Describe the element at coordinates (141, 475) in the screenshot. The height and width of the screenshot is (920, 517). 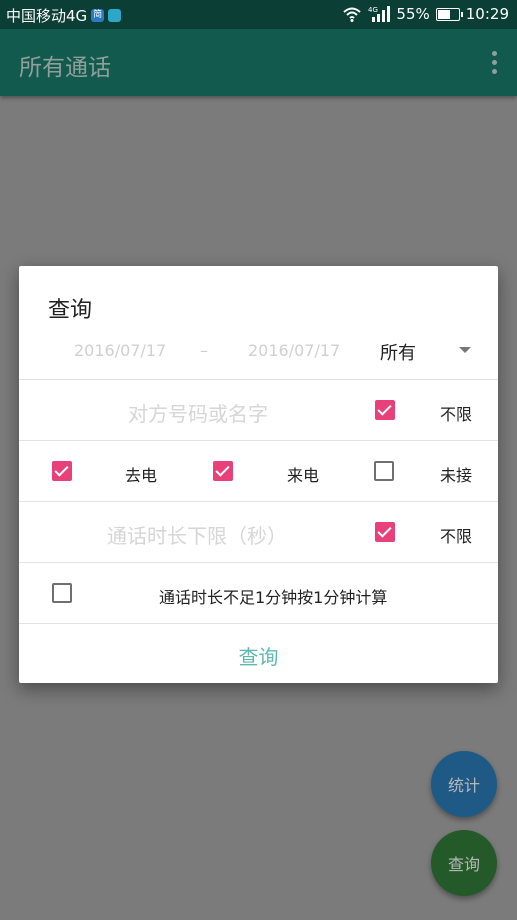
I see `outgoing-label: 去电` at that location.